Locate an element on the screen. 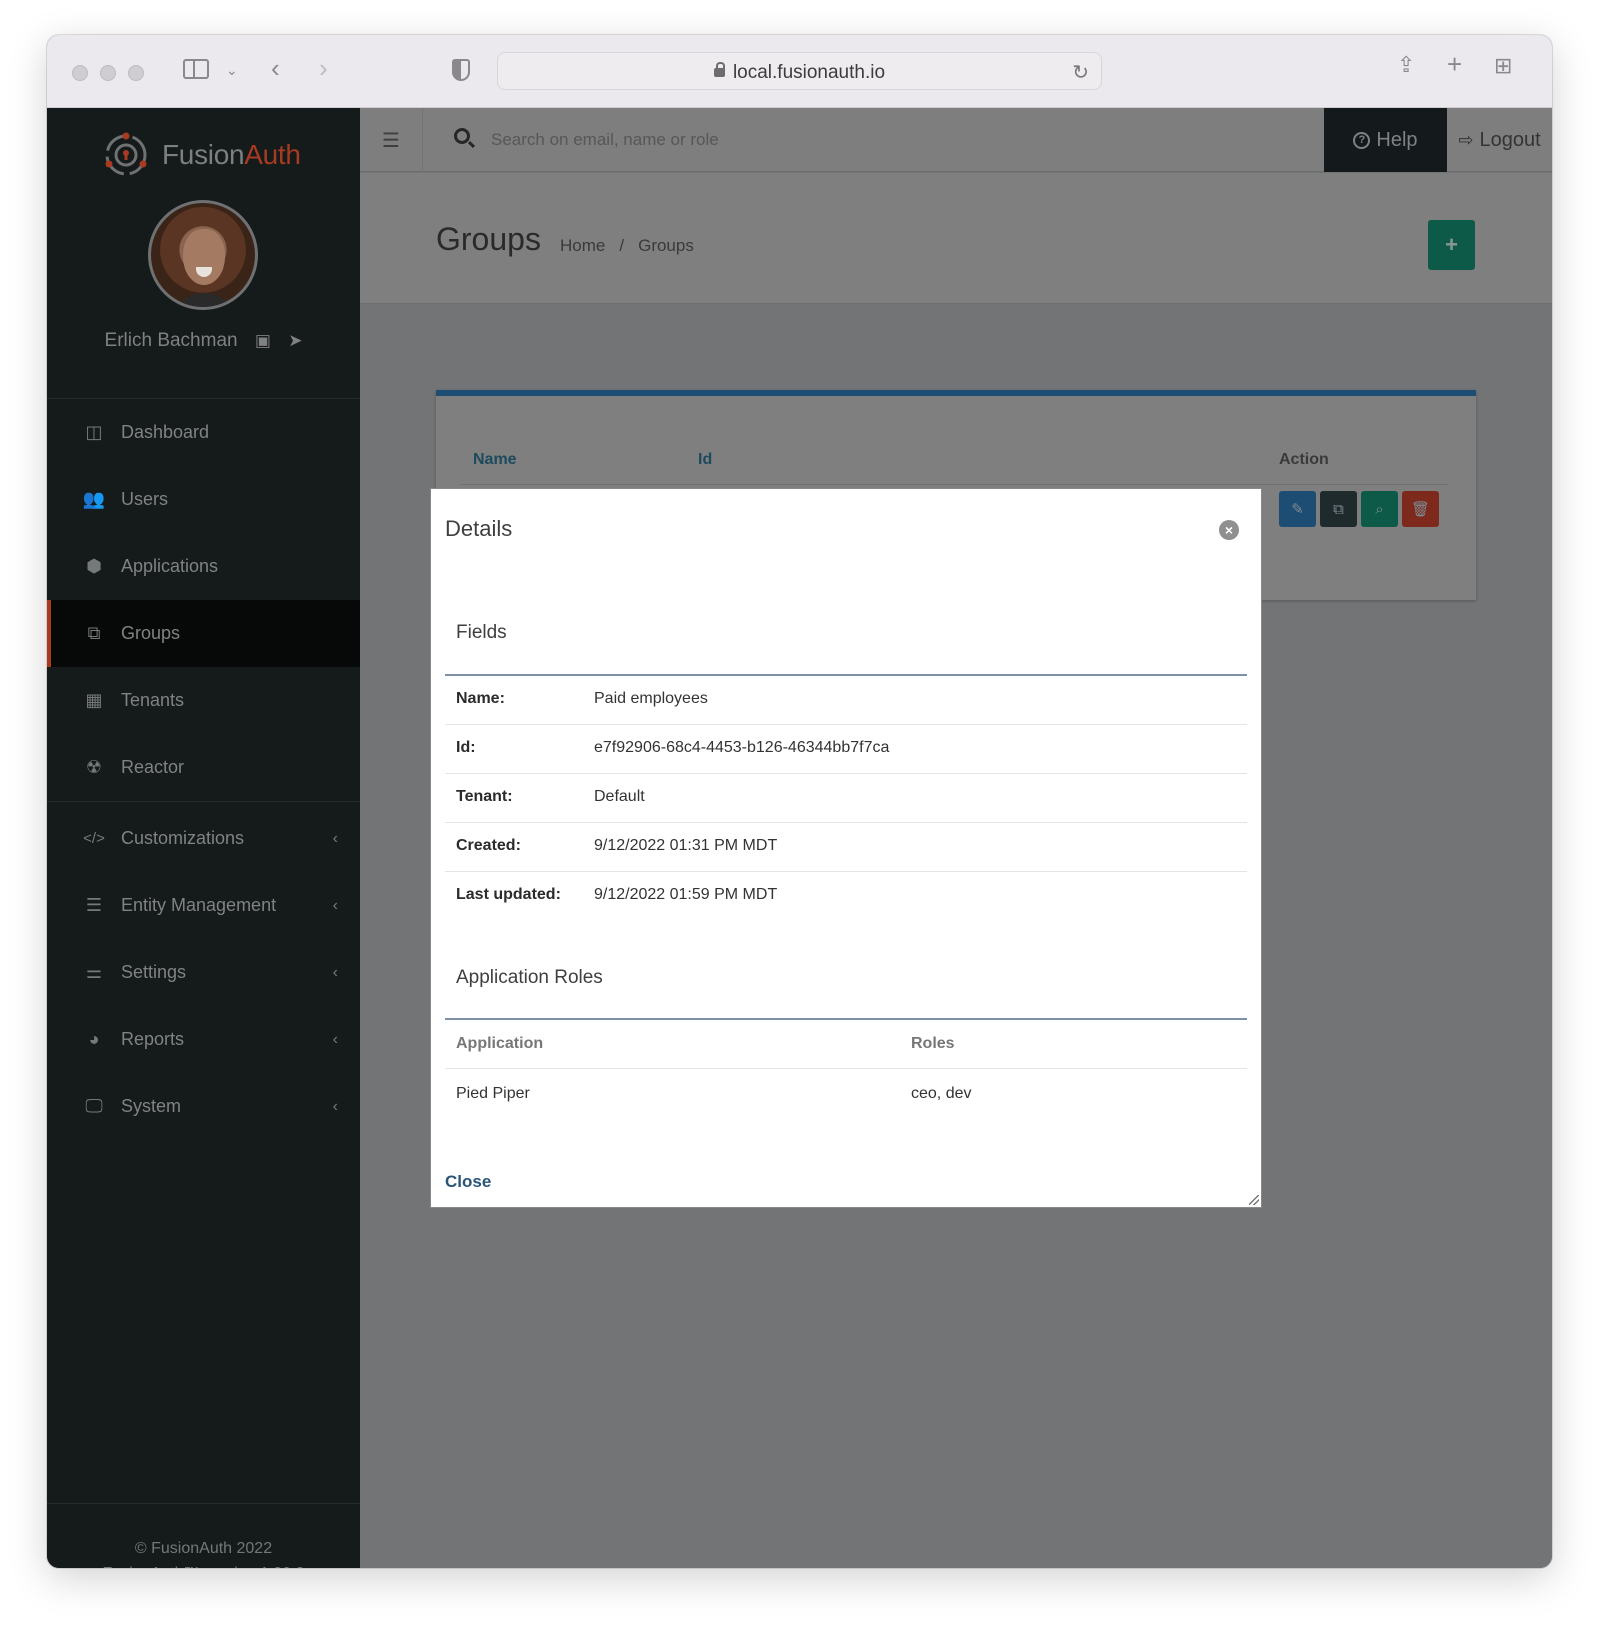  duplicate-button: ⧉ is located at coordinates (1338, 509).